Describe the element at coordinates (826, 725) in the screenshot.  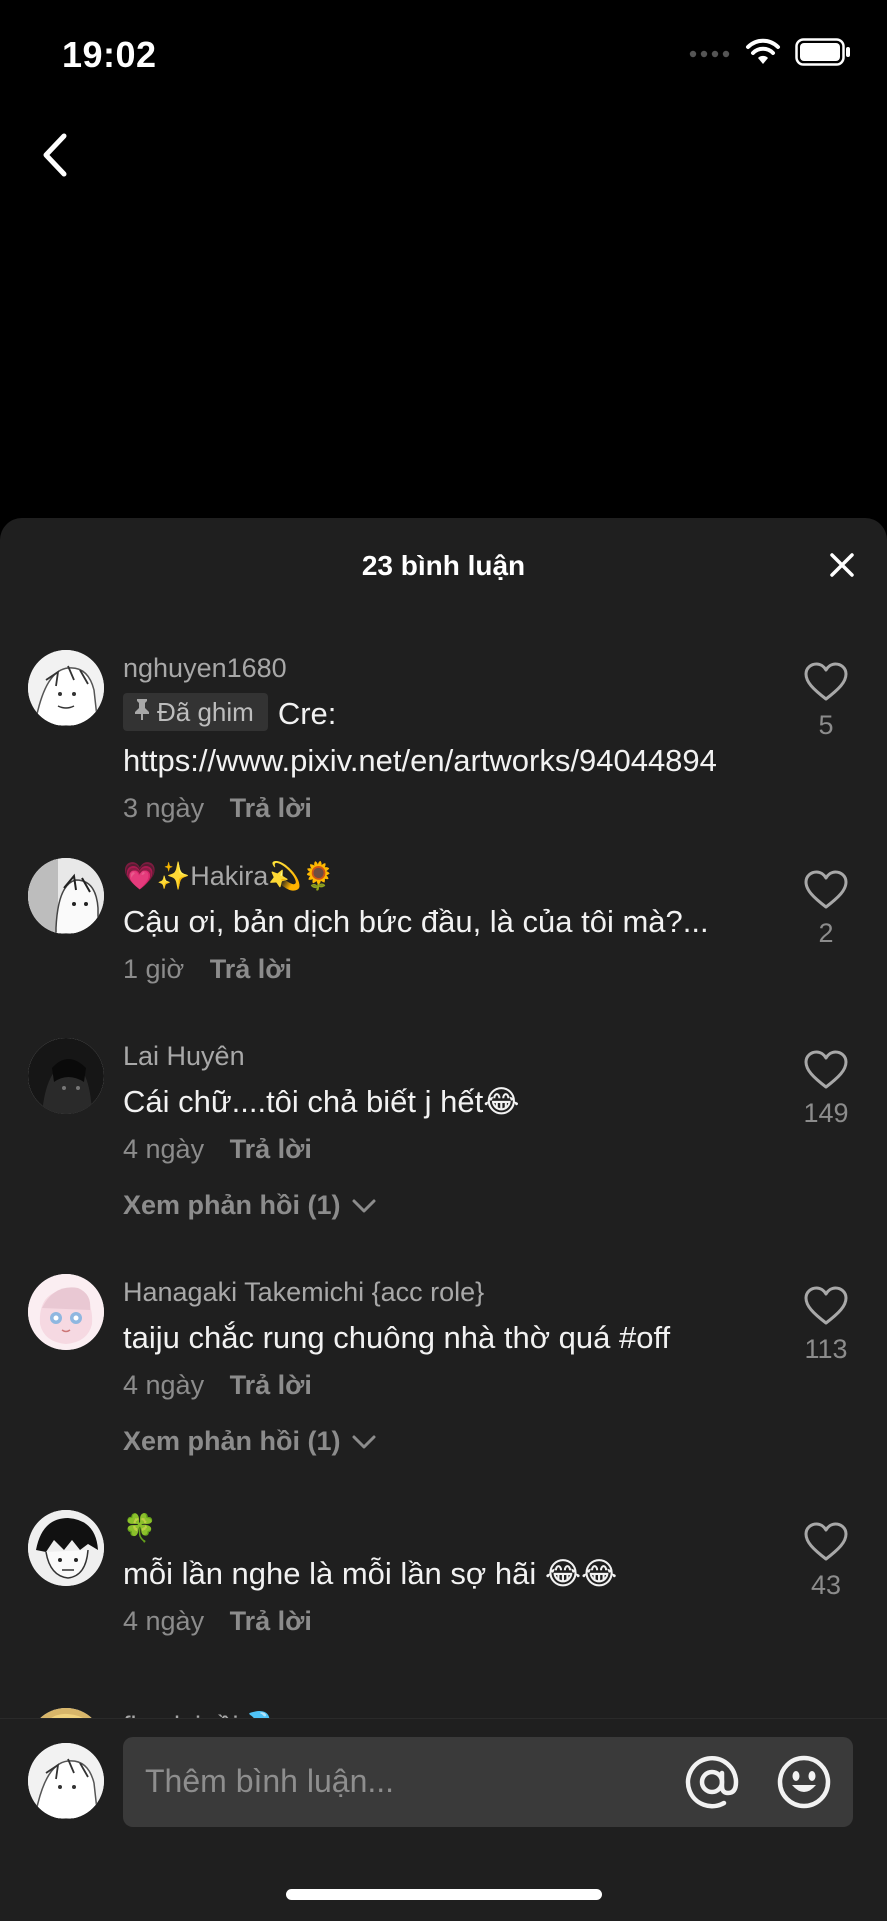
I see `like-count: 5` at that location.